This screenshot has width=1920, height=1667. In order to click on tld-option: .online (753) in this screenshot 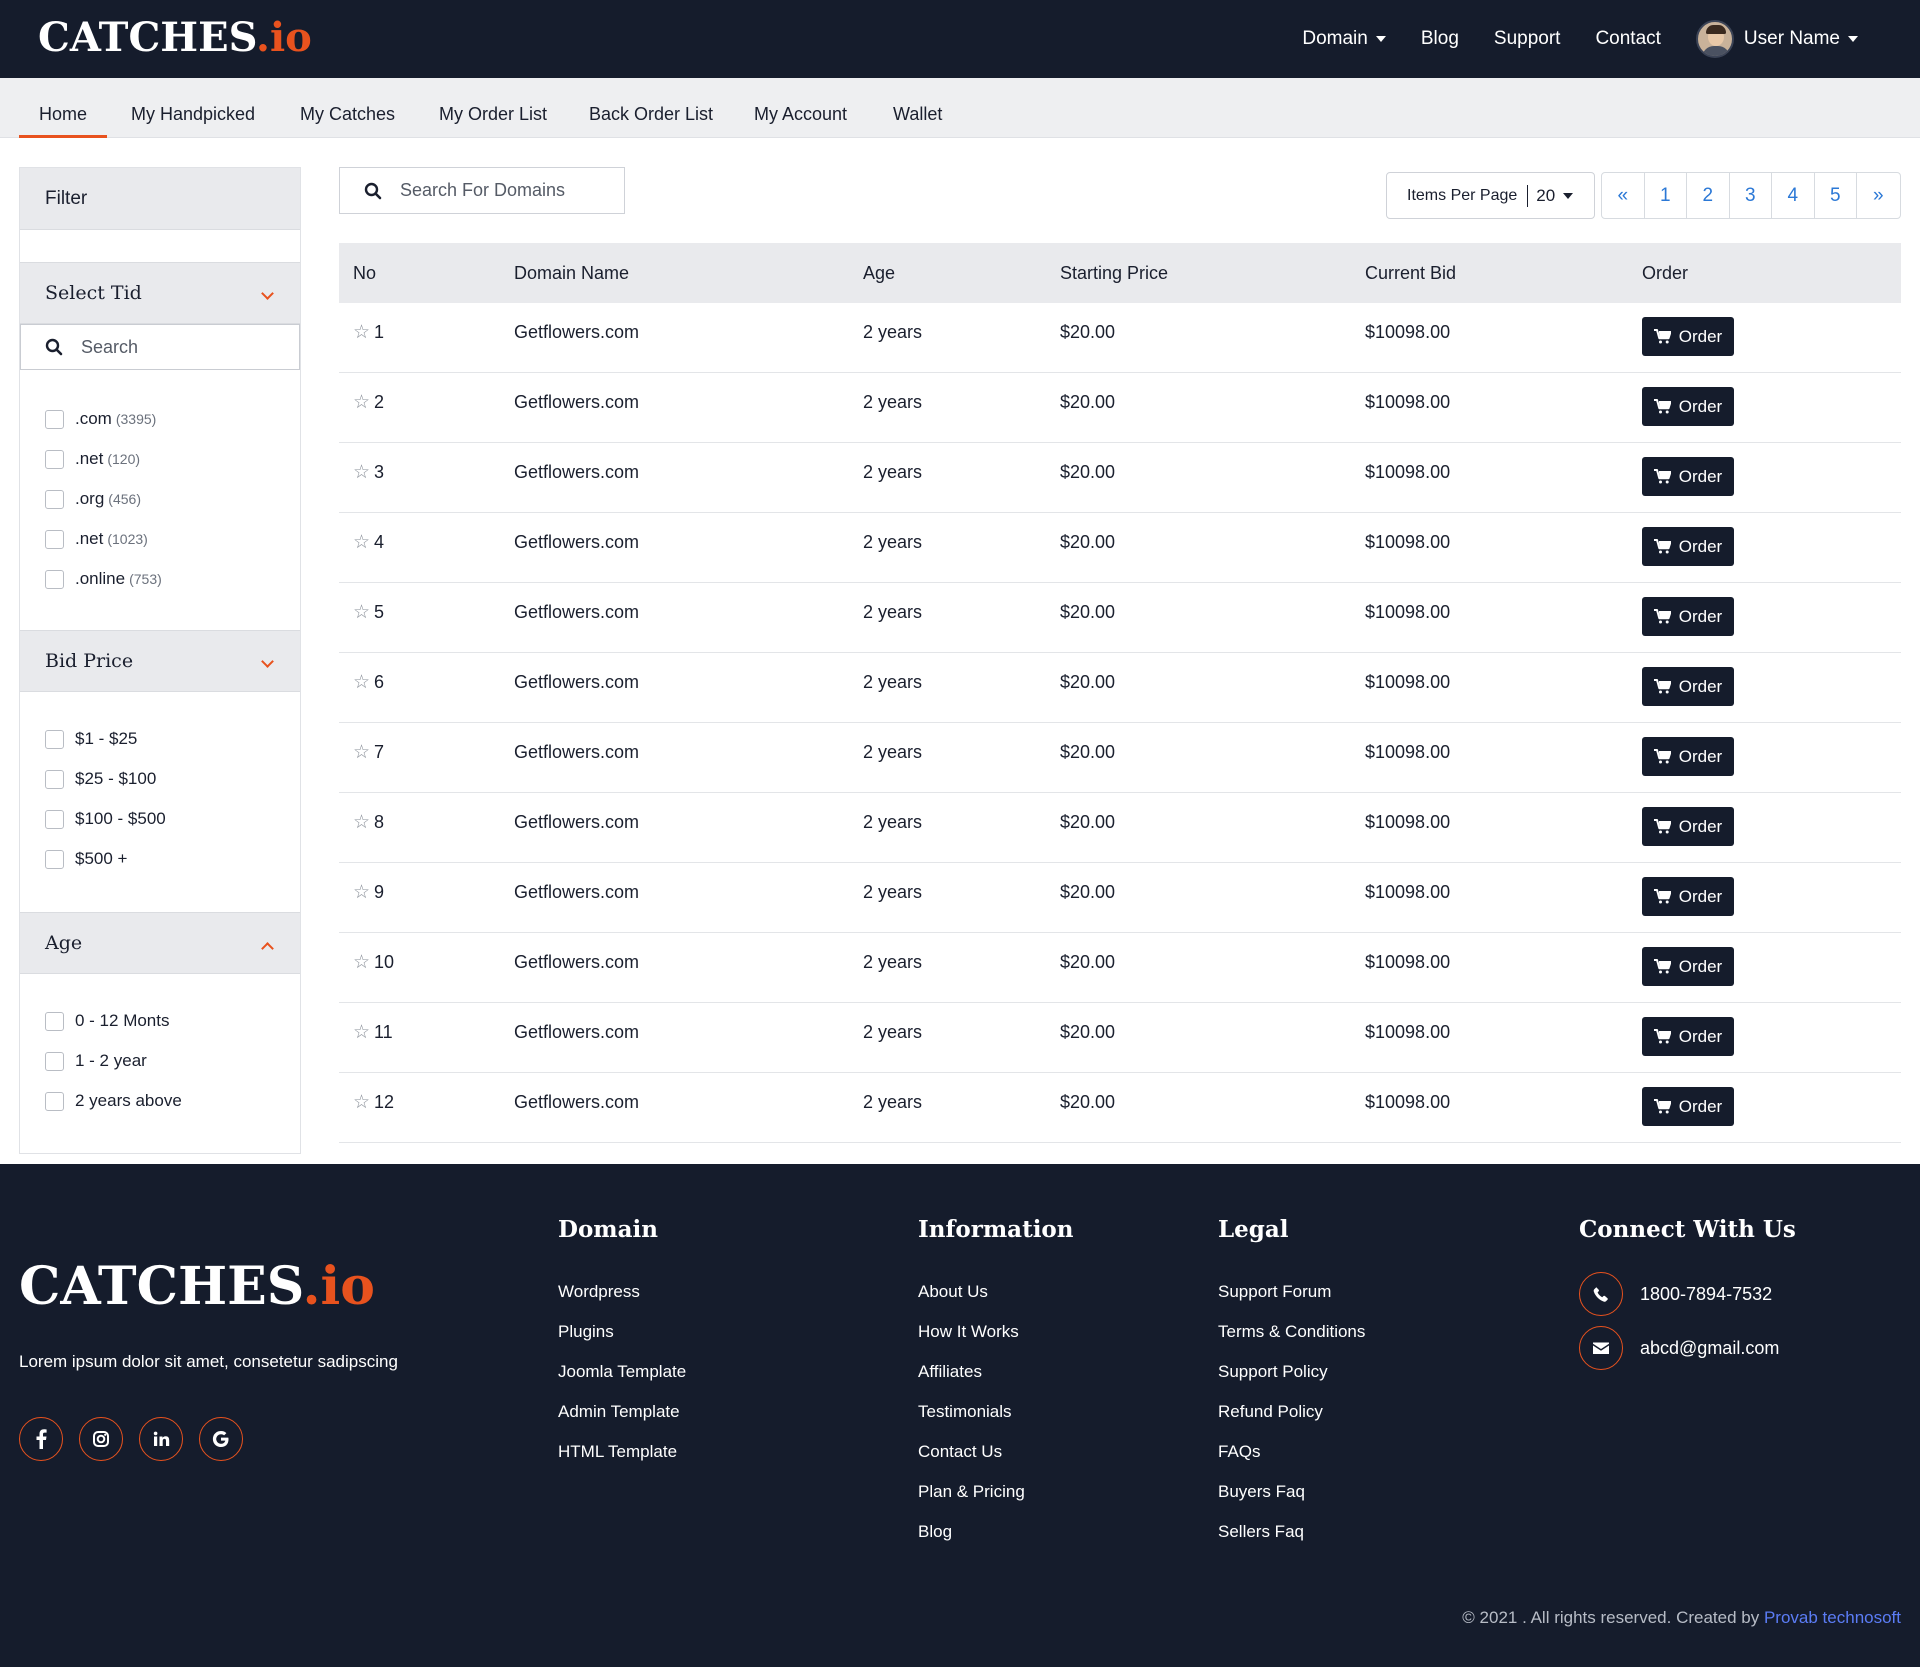, I will do `click(103, 579)`.